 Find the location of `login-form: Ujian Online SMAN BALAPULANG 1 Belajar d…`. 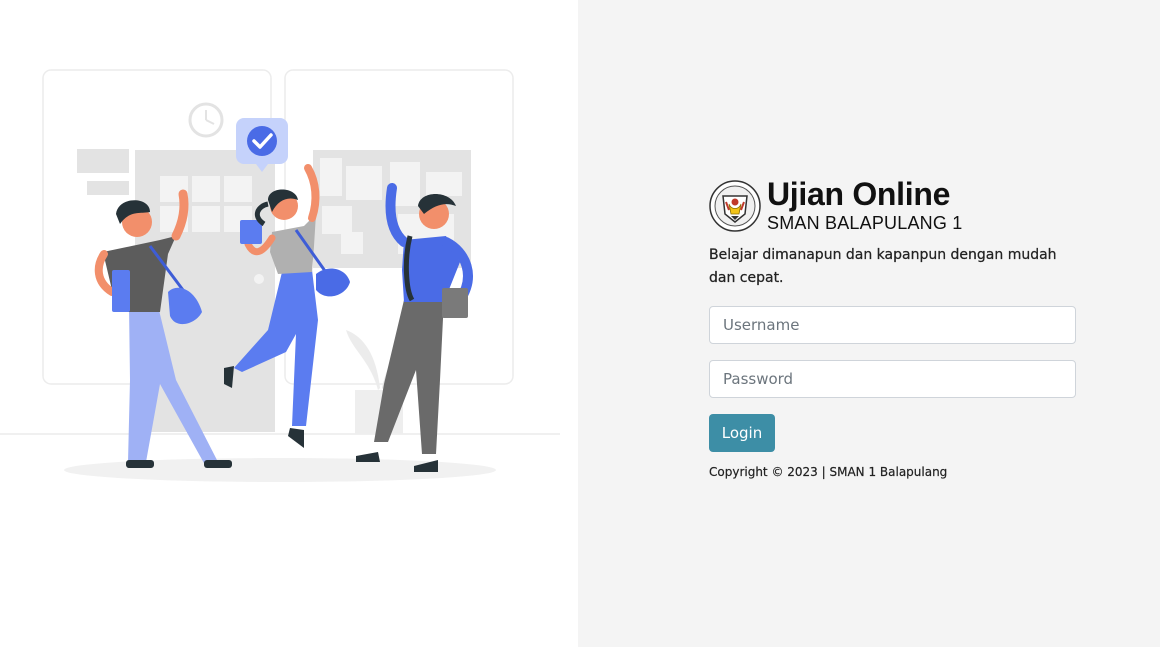

login-form: Ujian Online SMAN BALAPULANG 1 Belajar d… is located at coordinates (892, 328).